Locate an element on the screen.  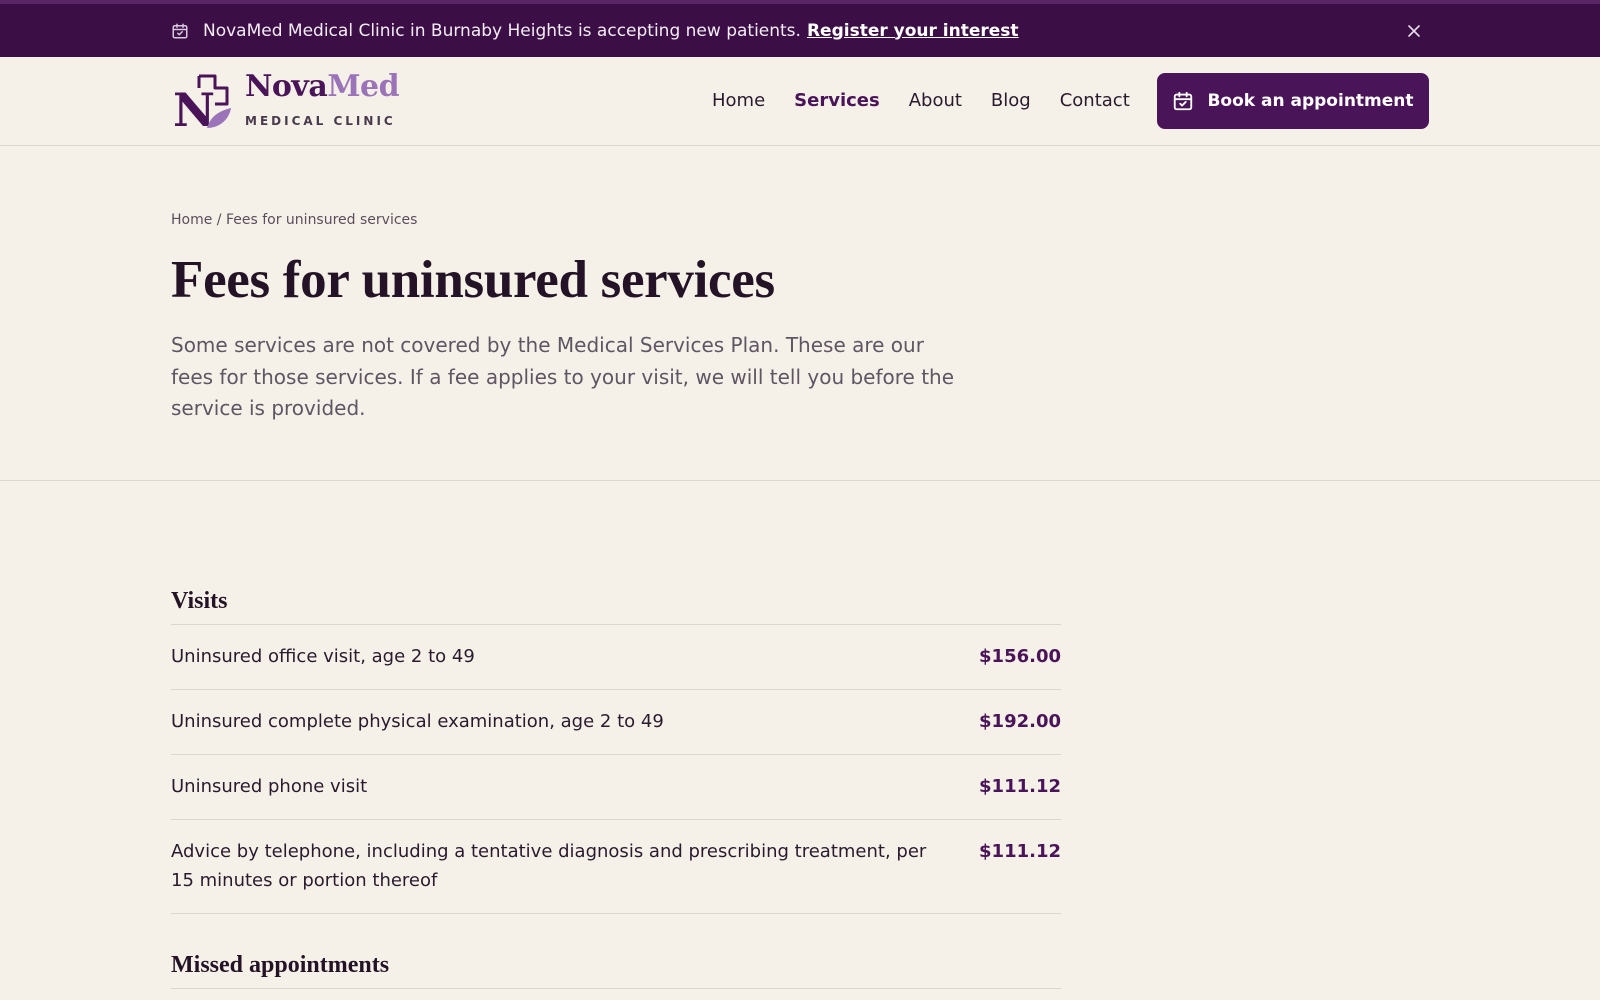
site-logo: N NovaMed MEDICAL CLINIC is located at coordinates (285, 103).